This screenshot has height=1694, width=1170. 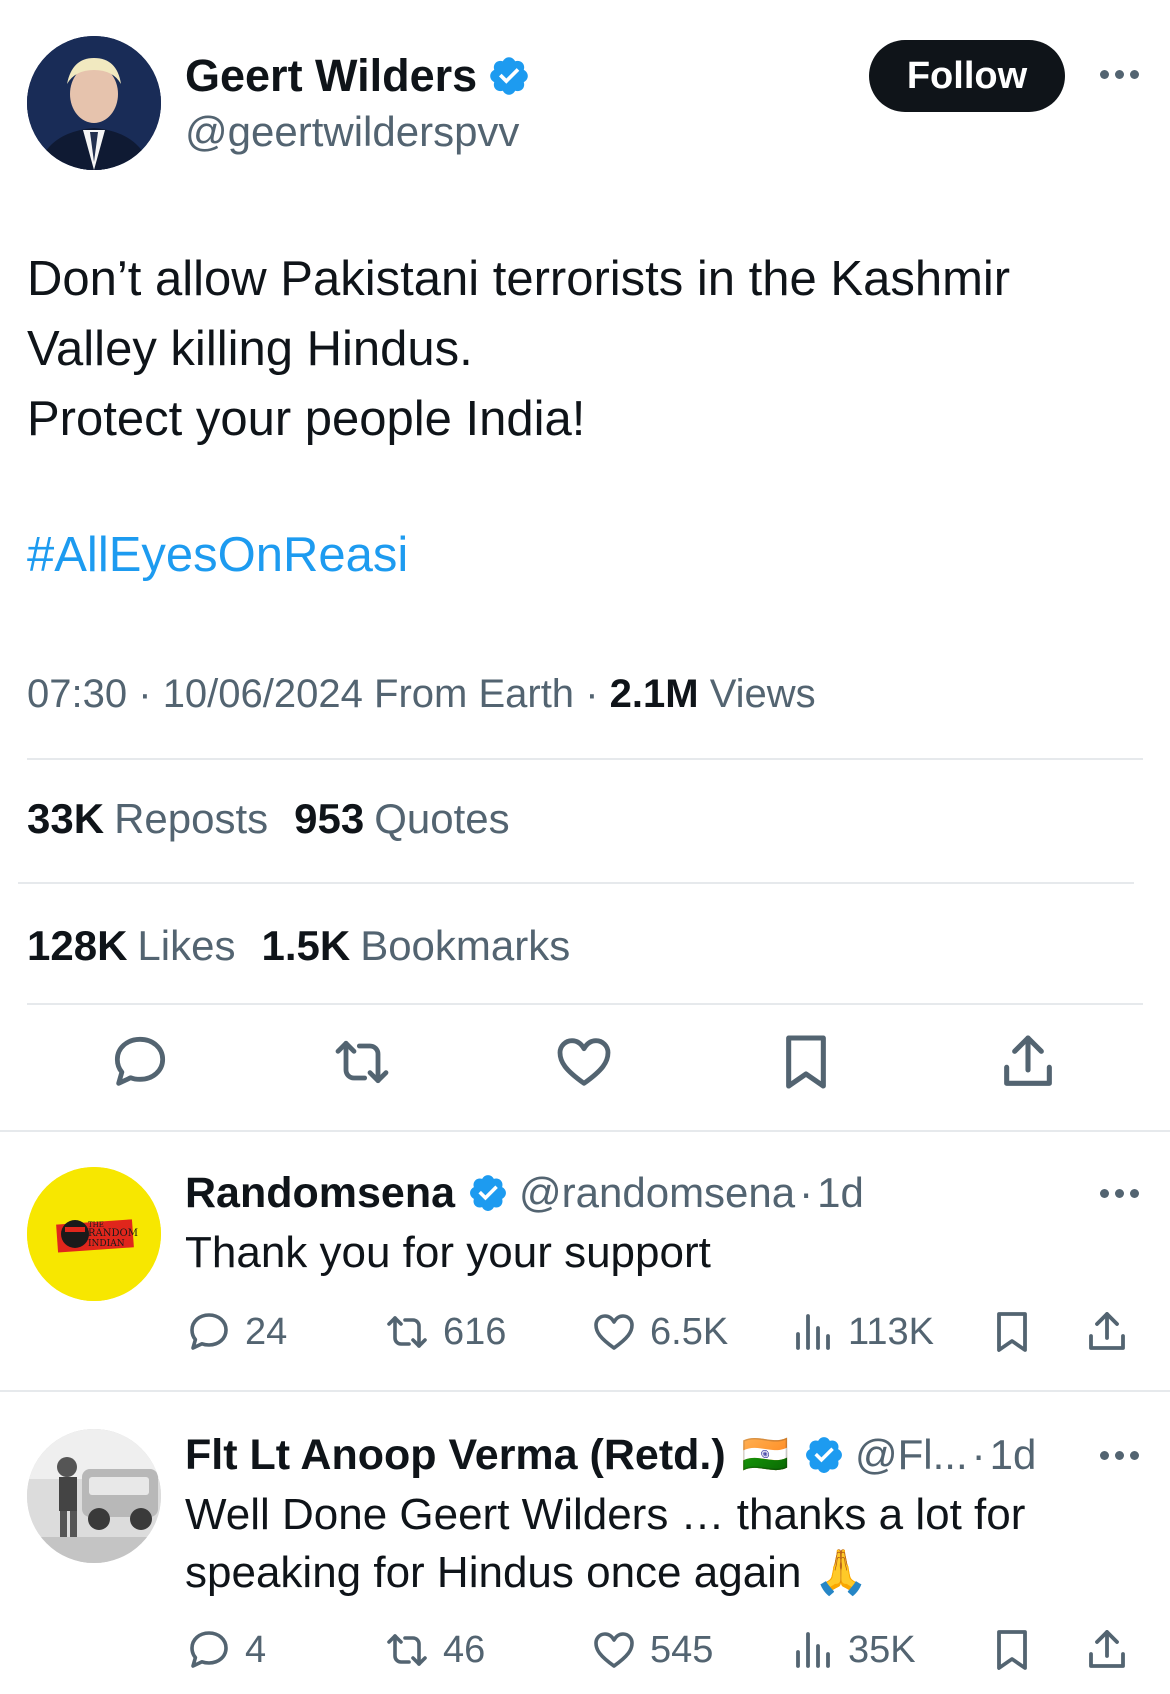 I want to click on tweet-text-line: Protect your people India!, so click(x=306, y=419).